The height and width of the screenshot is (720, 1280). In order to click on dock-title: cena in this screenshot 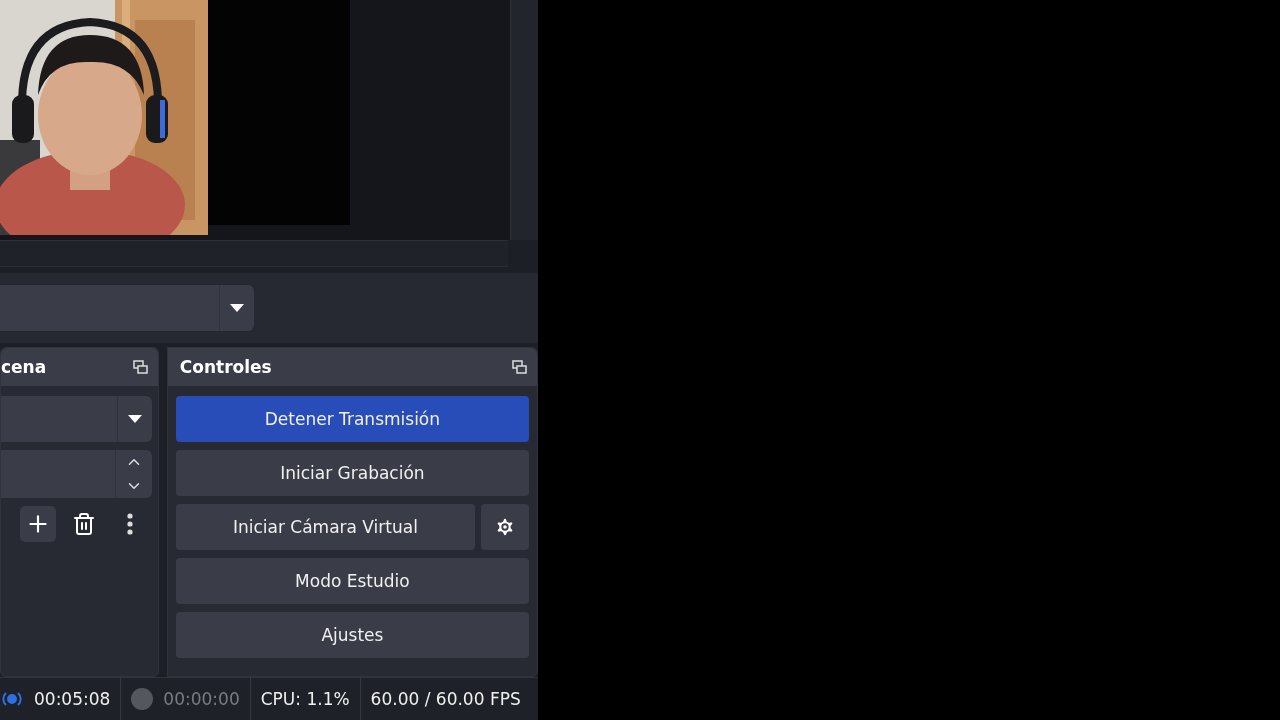, I will do `click(24, 367)`.